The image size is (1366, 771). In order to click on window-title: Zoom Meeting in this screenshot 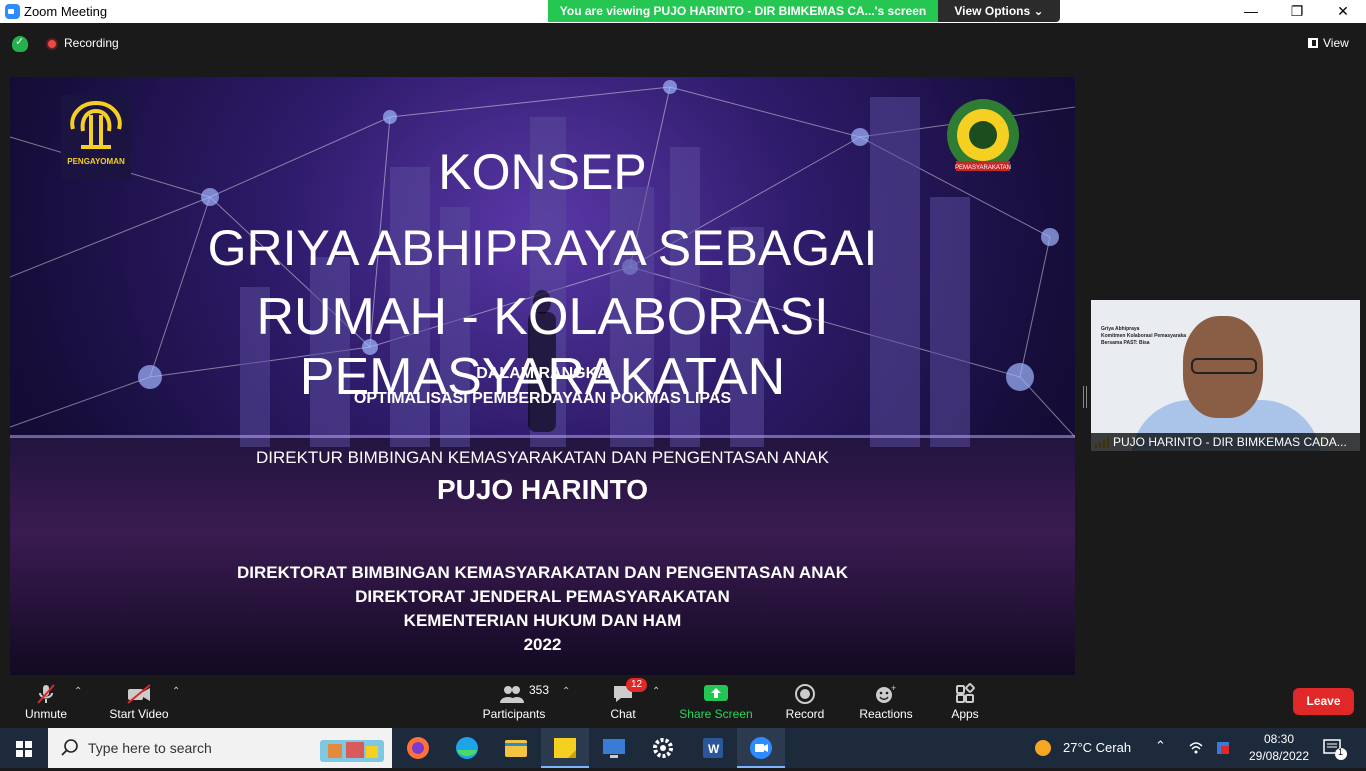, I will do `click(66, 11)`.